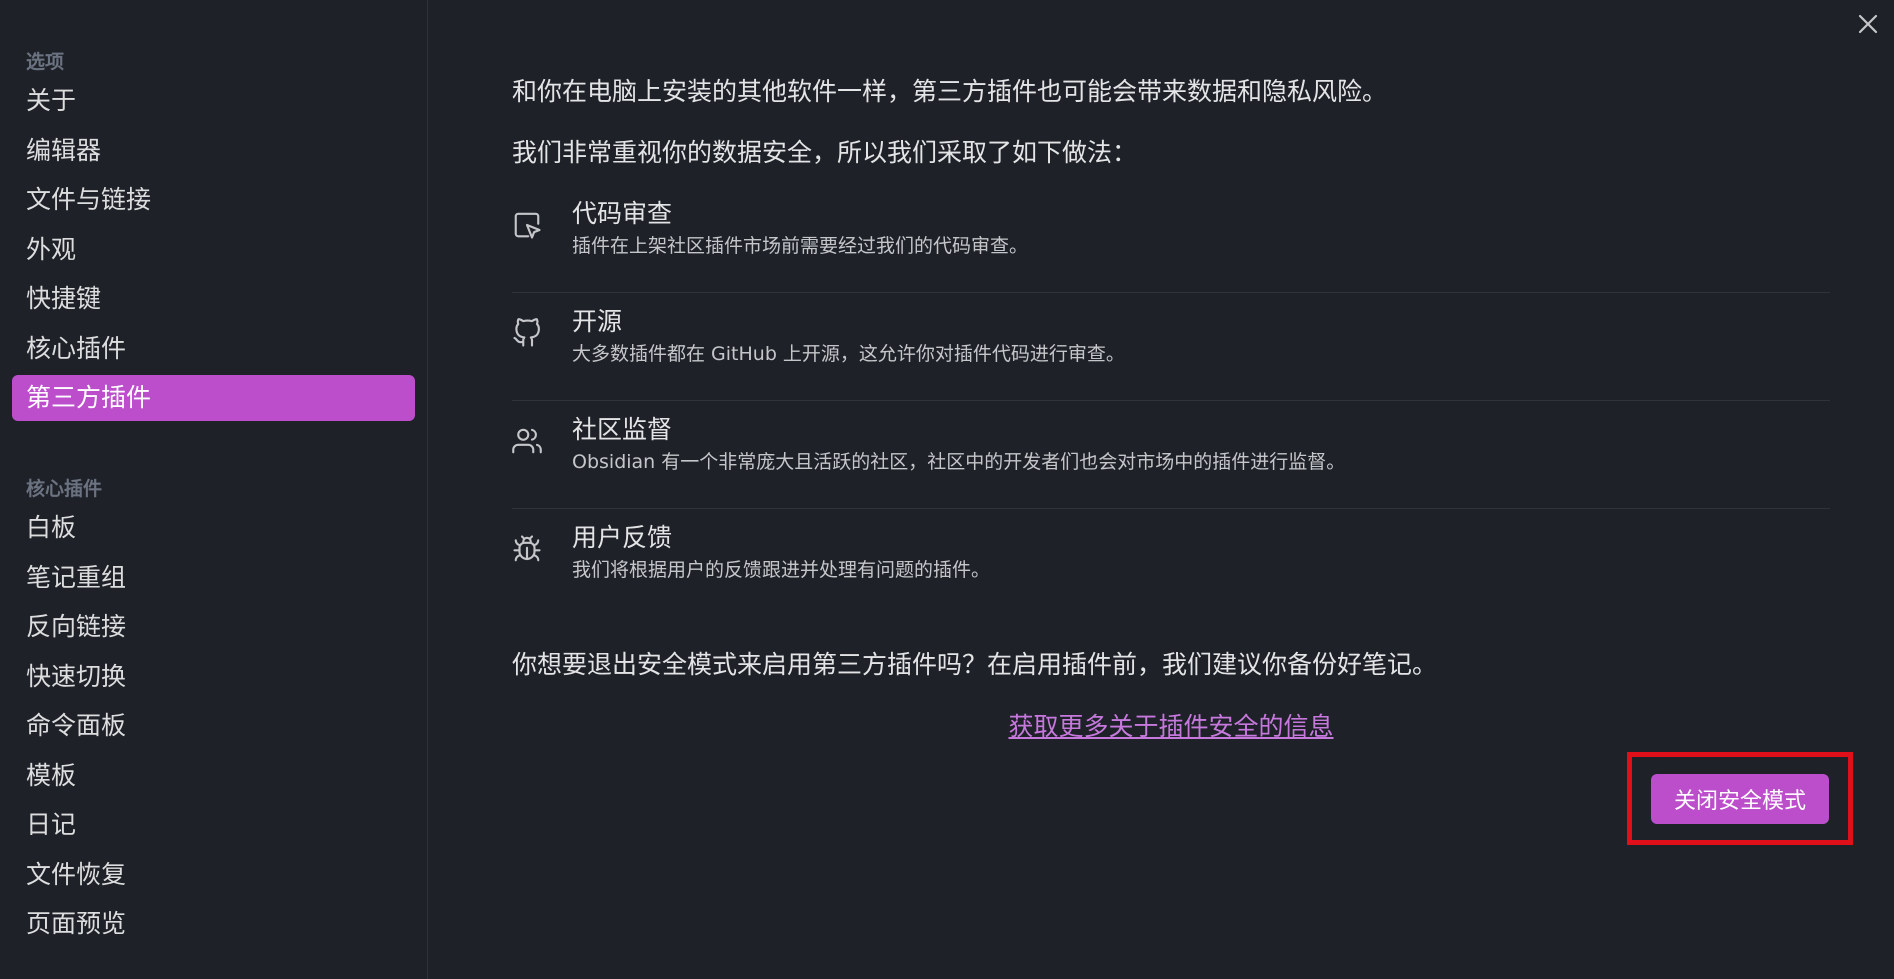 The image size is (1894, 979). What do you see at coordinates (542, 326) in the screenshot?
I see `github-icon` at bounding box center [542, 326].